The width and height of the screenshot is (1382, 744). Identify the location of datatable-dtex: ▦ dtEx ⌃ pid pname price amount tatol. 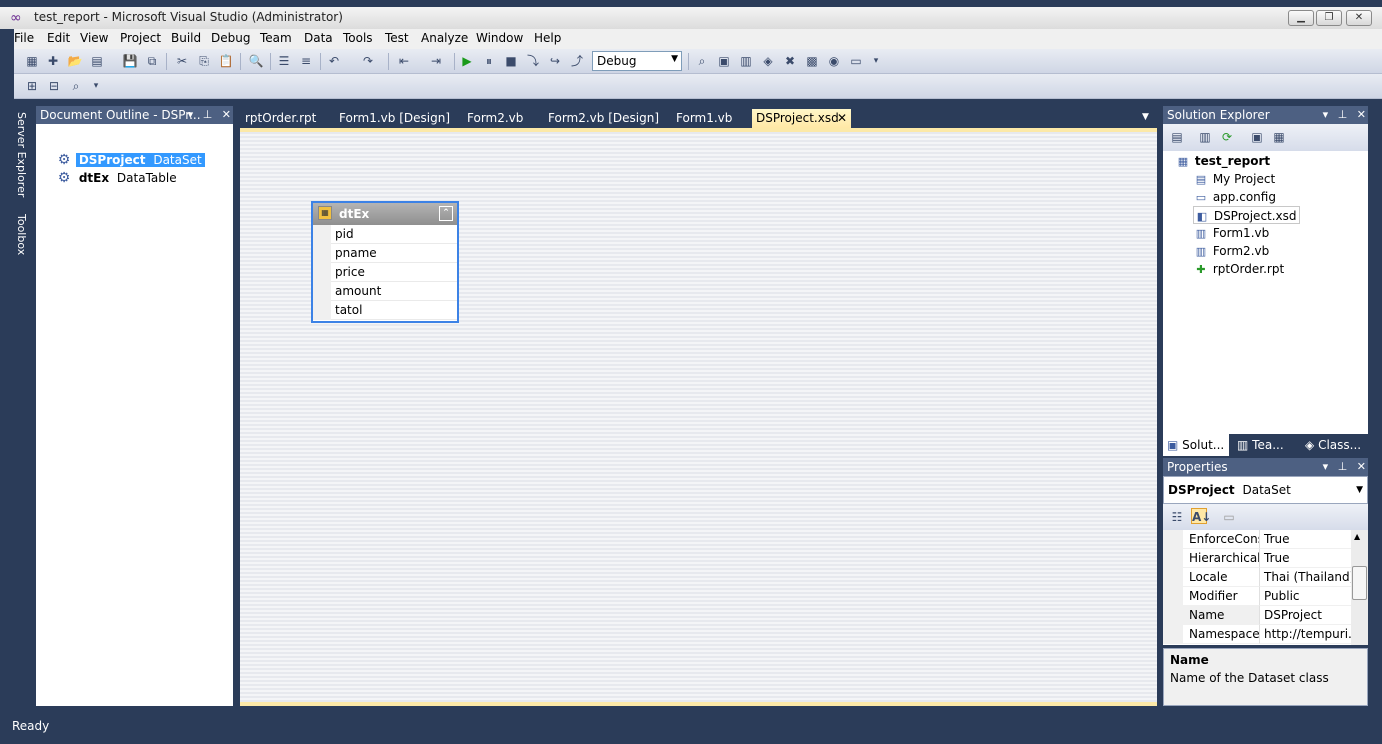
(385, 262).